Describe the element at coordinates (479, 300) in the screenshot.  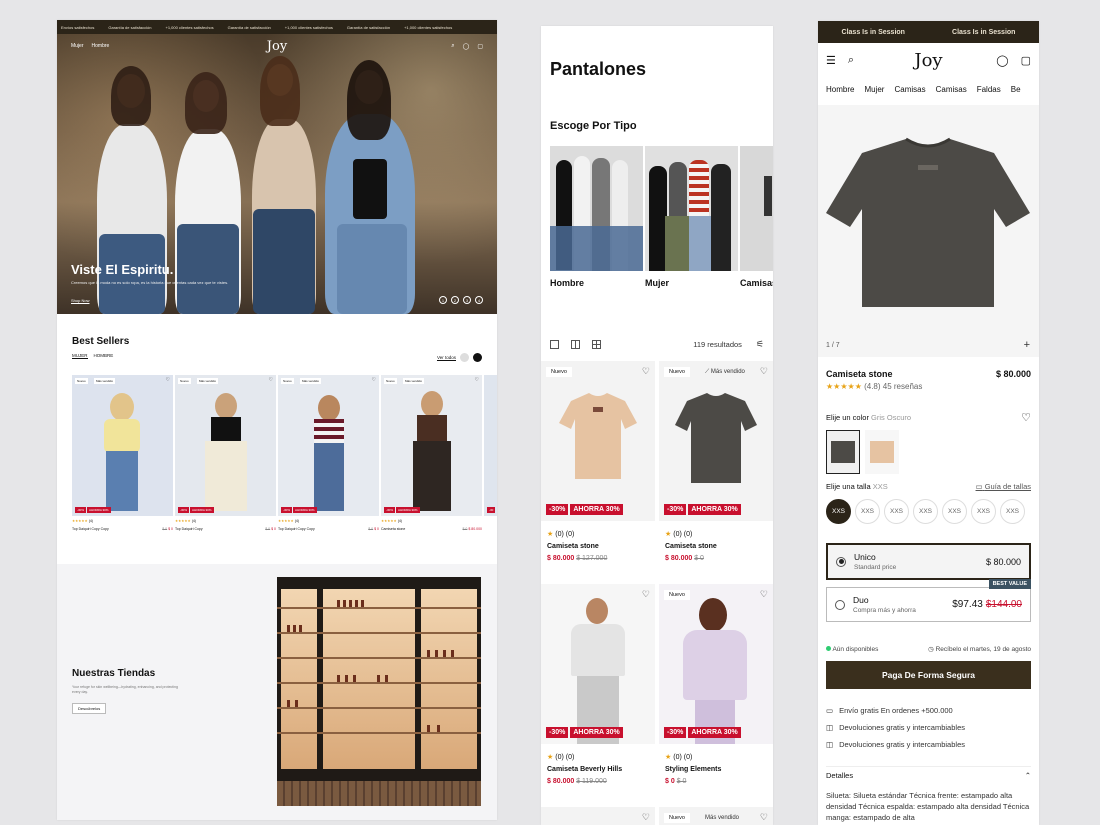
I see `hero-dot: 4` at that location.